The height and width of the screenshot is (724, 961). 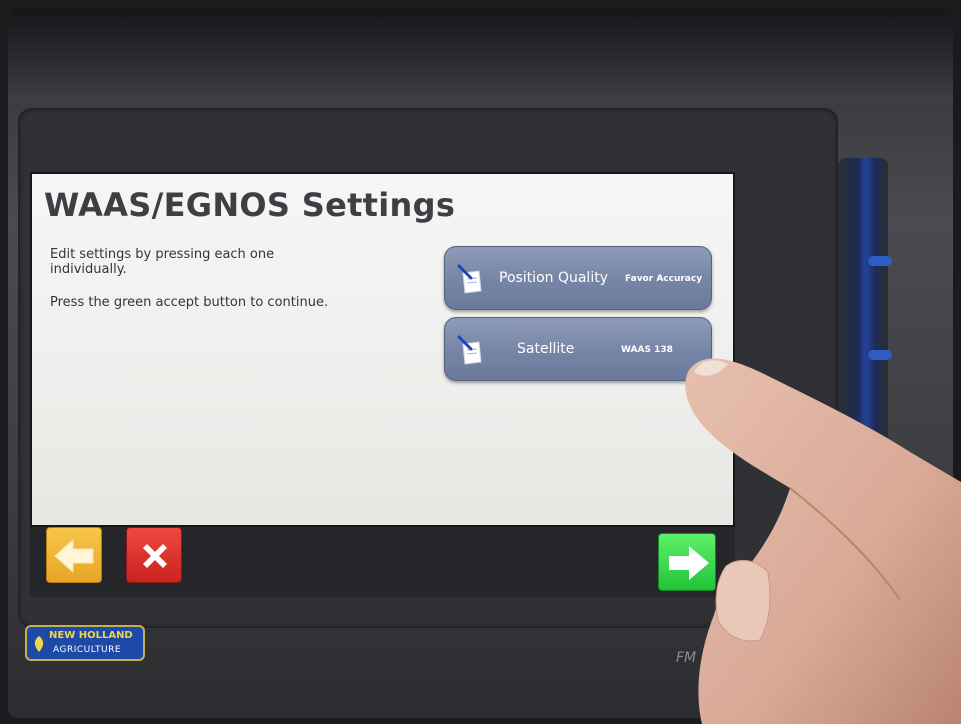 What do you see at coordinates (880, 355) in the screenshot?
I see `side-button-lower` at bounding box center [880, 355].